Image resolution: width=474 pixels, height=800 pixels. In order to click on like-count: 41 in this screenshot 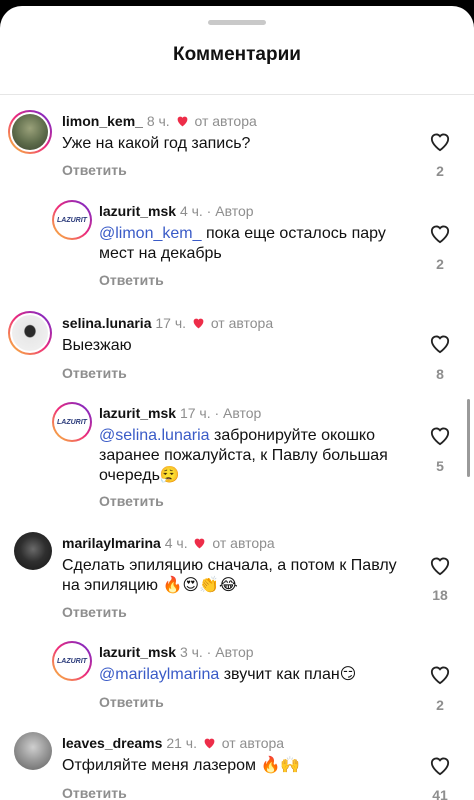, I will do `click(440, 793)`.